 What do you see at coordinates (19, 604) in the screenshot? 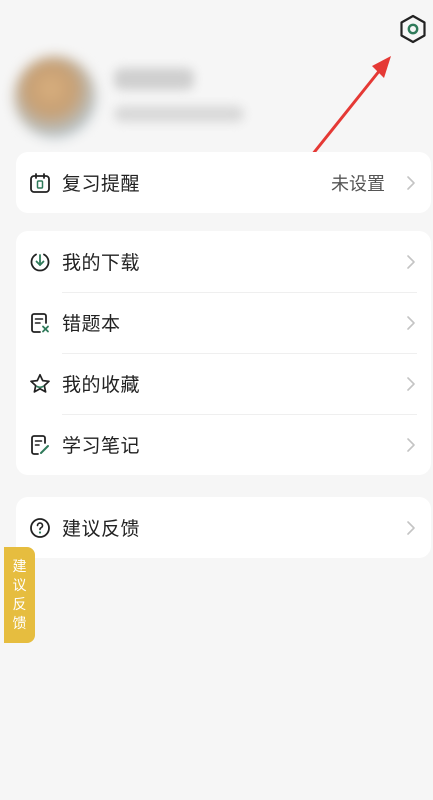
I see `feedback-tab-char: 反` at bounding box center [19, 604].